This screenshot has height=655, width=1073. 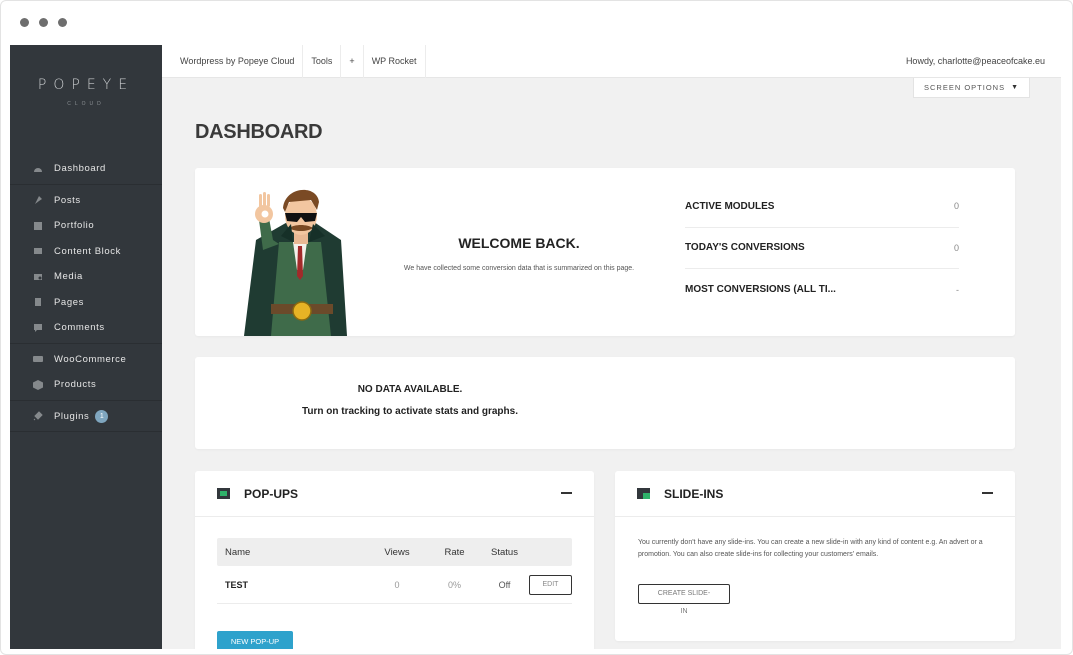 I want to click on popups-header: POP-UPS, so click(x=394, y=494).